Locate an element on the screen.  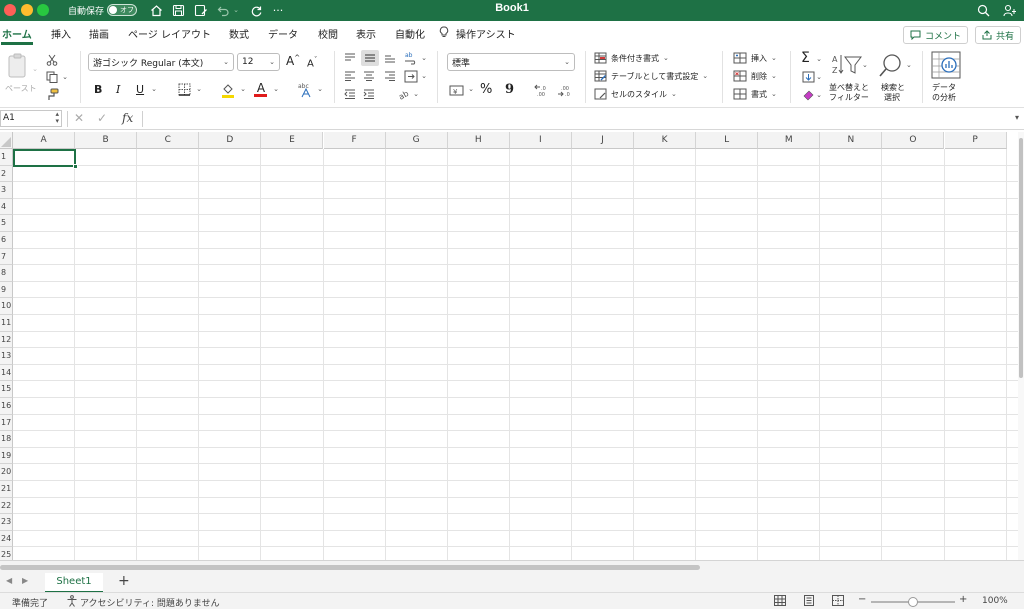
increase-indent-icon is located at coordinates (369, 94).